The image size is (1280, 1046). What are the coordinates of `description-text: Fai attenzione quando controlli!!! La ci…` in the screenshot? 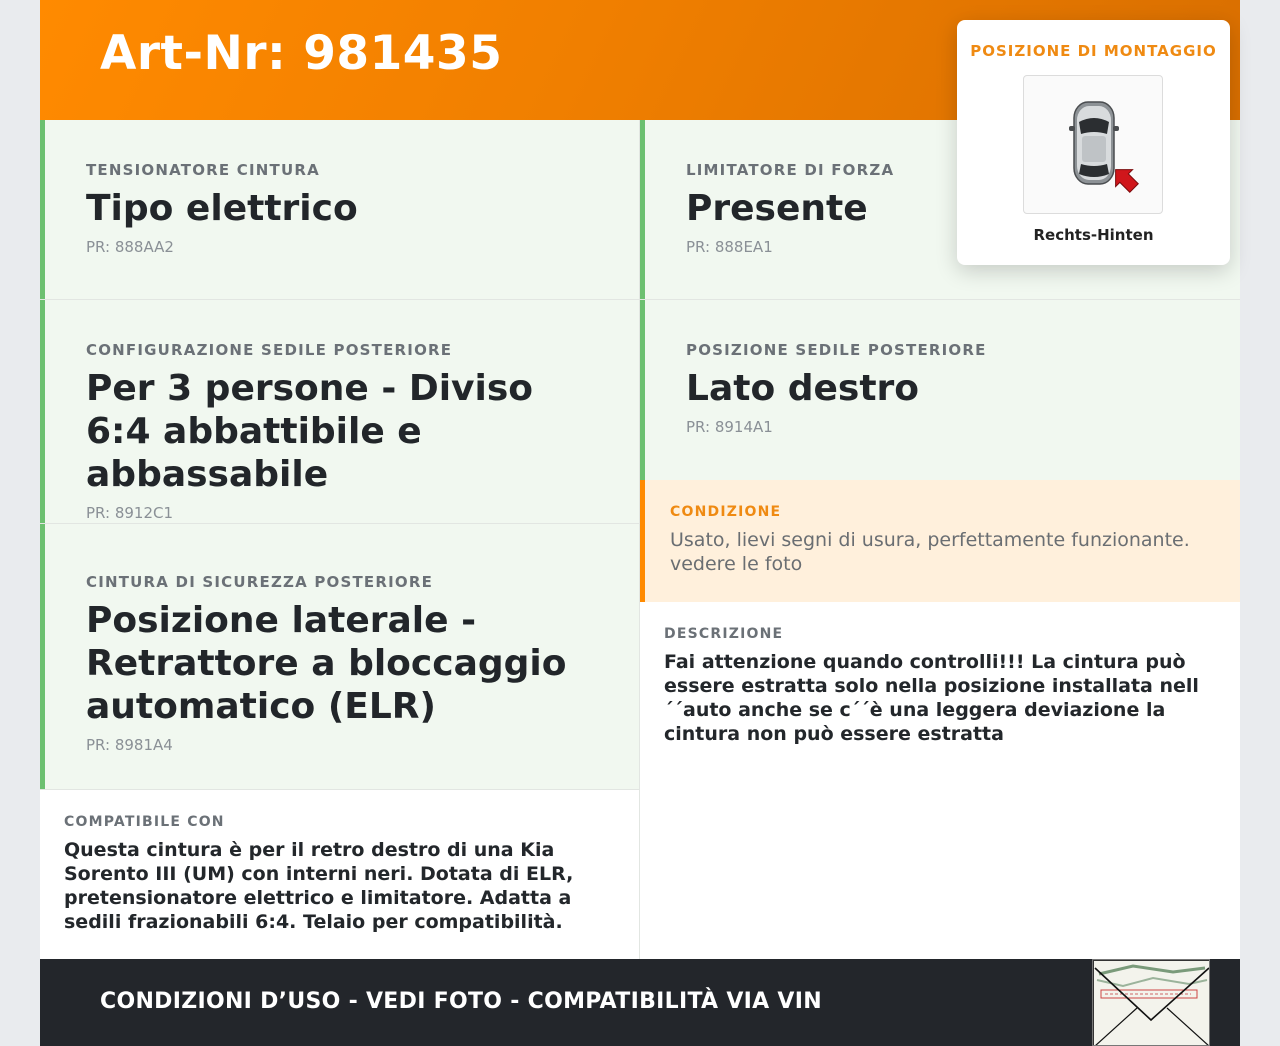 It's located at (931, 698).